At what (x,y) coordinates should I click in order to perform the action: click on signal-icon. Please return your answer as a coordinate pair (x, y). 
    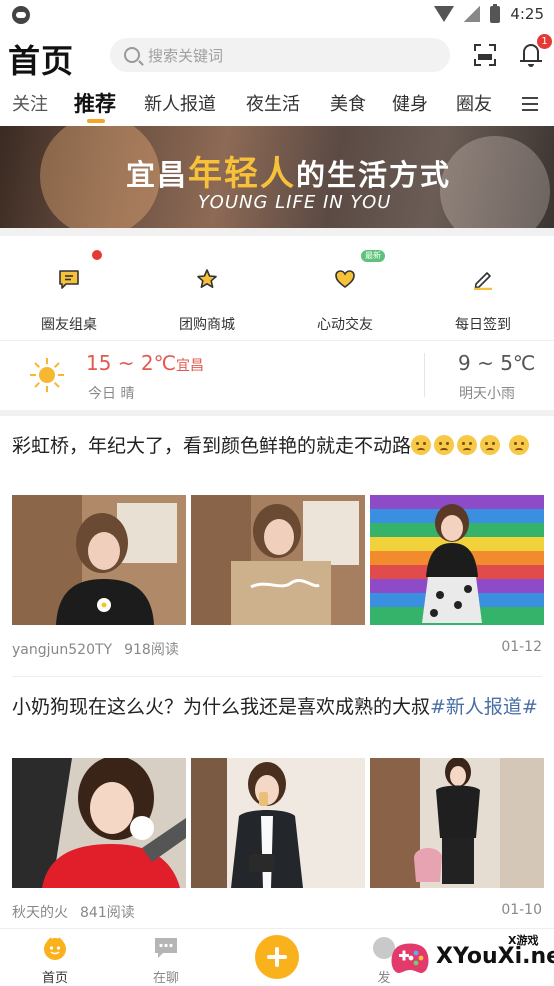
    Looking at the image, I should click on (472, 14).